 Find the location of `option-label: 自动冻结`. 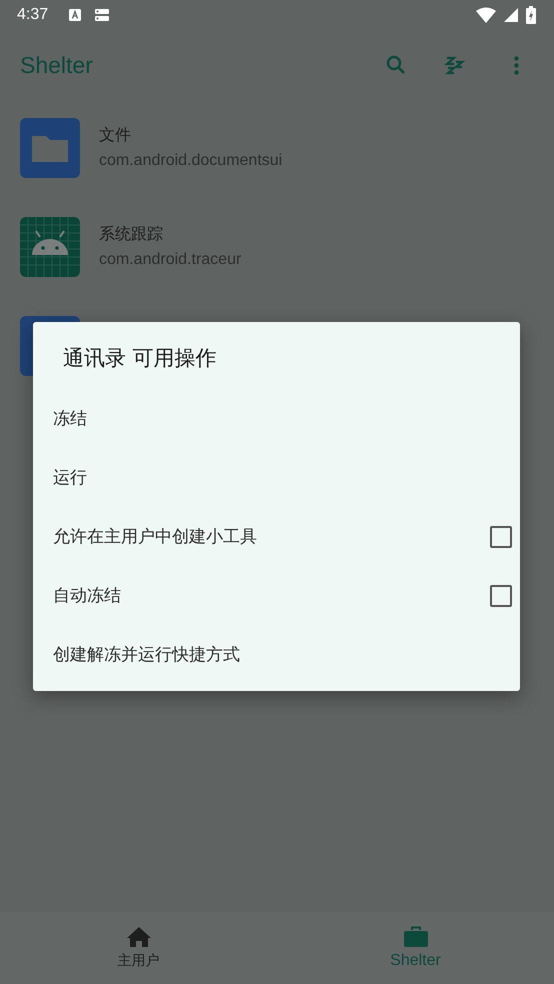

option-label: 自动冻结 is located at coordinates (87, 596).